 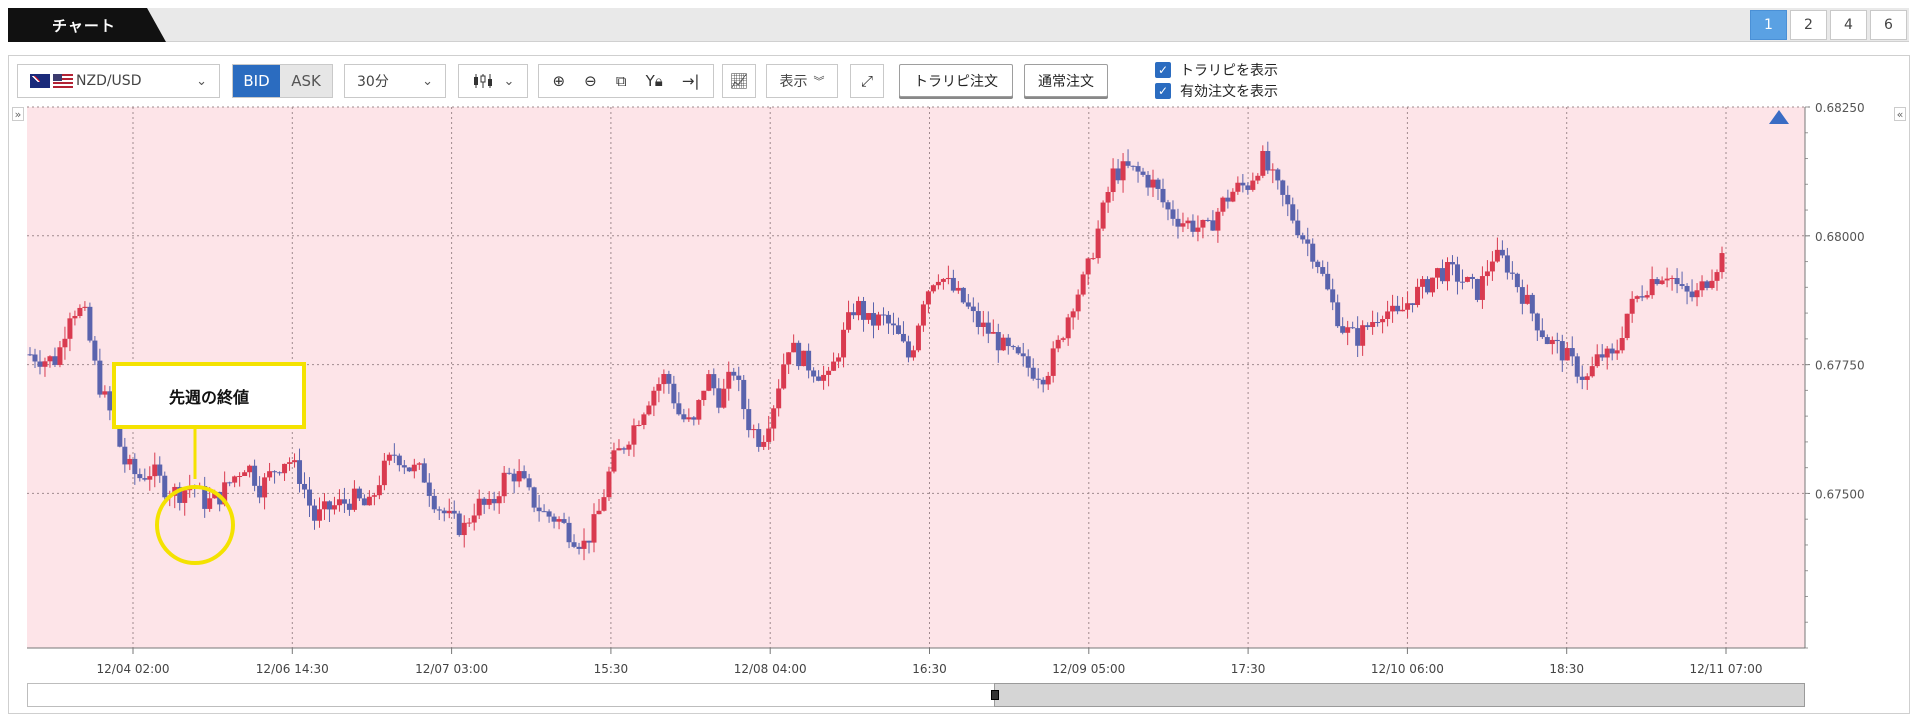 What do you see at coordinates (1840, 366) in the screenshot?
I see `y-tick-label: 0.67750` at bounding box center [1840, 366].